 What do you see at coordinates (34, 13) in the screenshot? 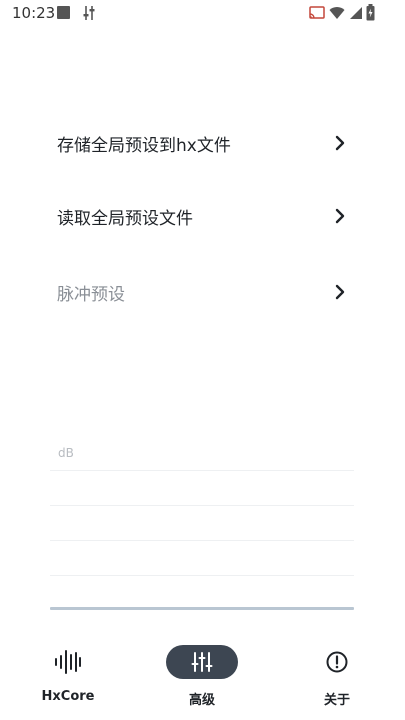
I see `status-time: 10:23` at bounding box center [34, 13].